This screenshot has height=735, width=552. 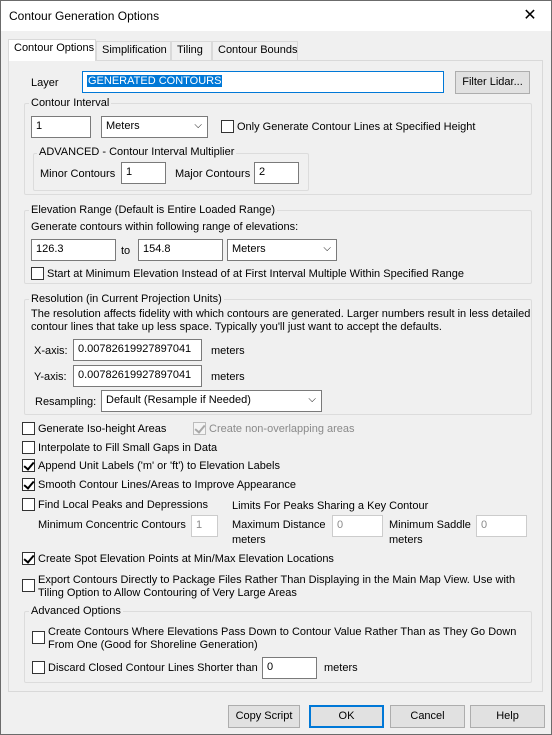 I want to click on start-at-min-checkbox, so click(x=37, y=273).